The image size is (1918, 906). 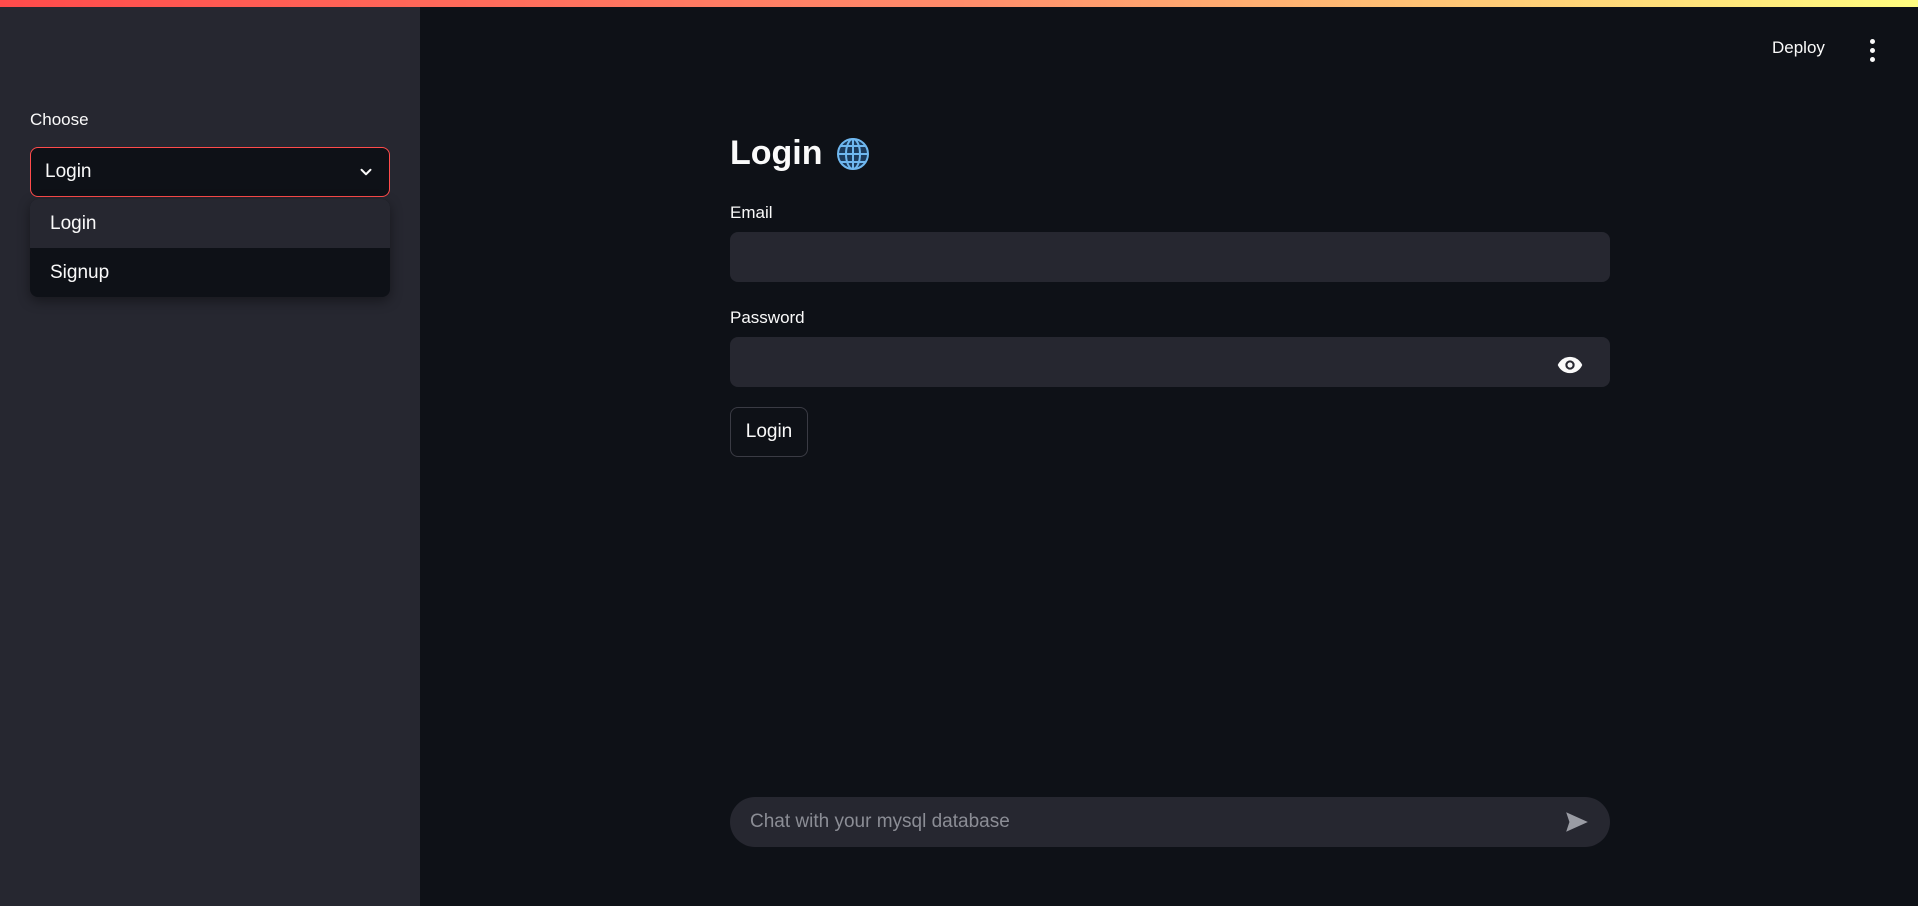 What do you see at coordinates (1570, 365) in the screenshot?
I see `eye-icon` at bounding box center [1570, 365].